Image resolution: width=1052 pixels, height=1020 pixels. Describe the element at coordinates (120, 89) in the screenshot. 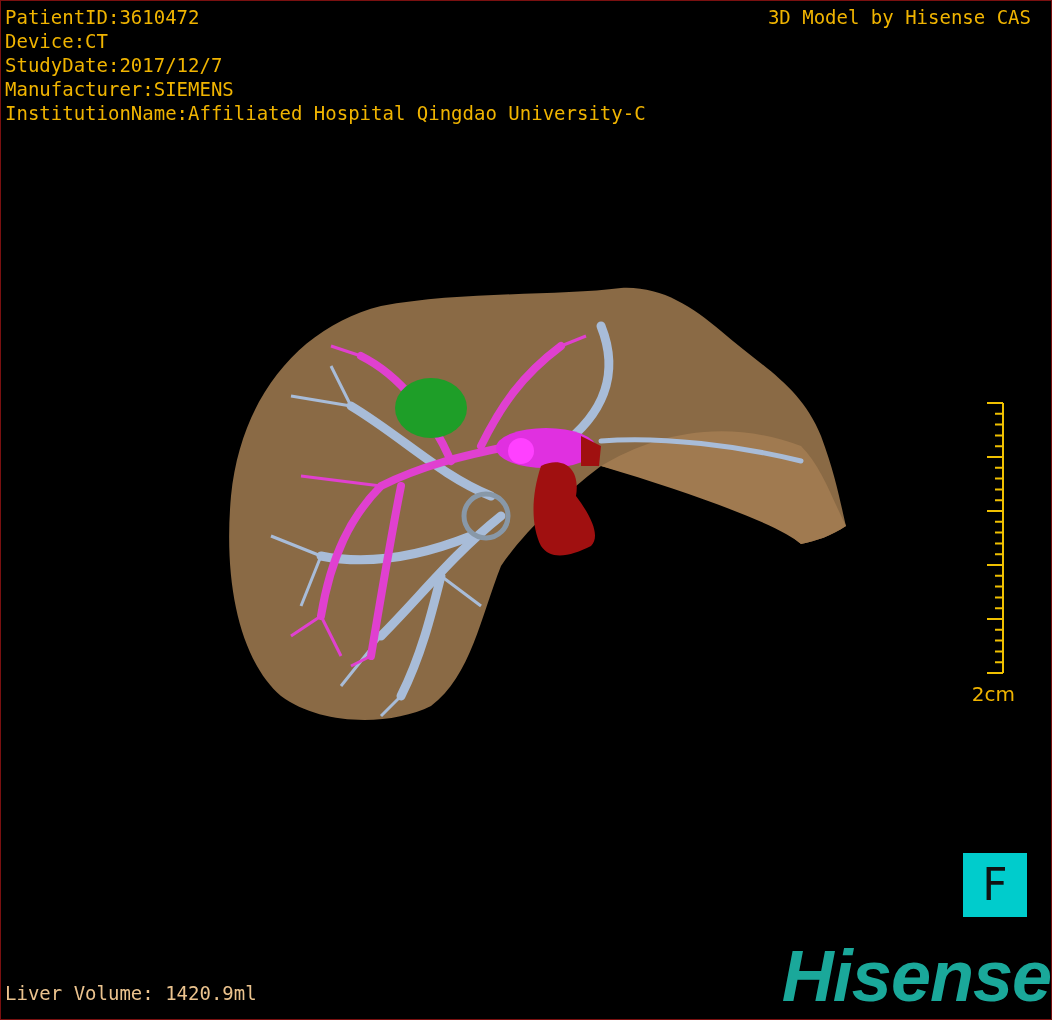

I see `info-text: Manufacturer:SIEMENS` at that location.